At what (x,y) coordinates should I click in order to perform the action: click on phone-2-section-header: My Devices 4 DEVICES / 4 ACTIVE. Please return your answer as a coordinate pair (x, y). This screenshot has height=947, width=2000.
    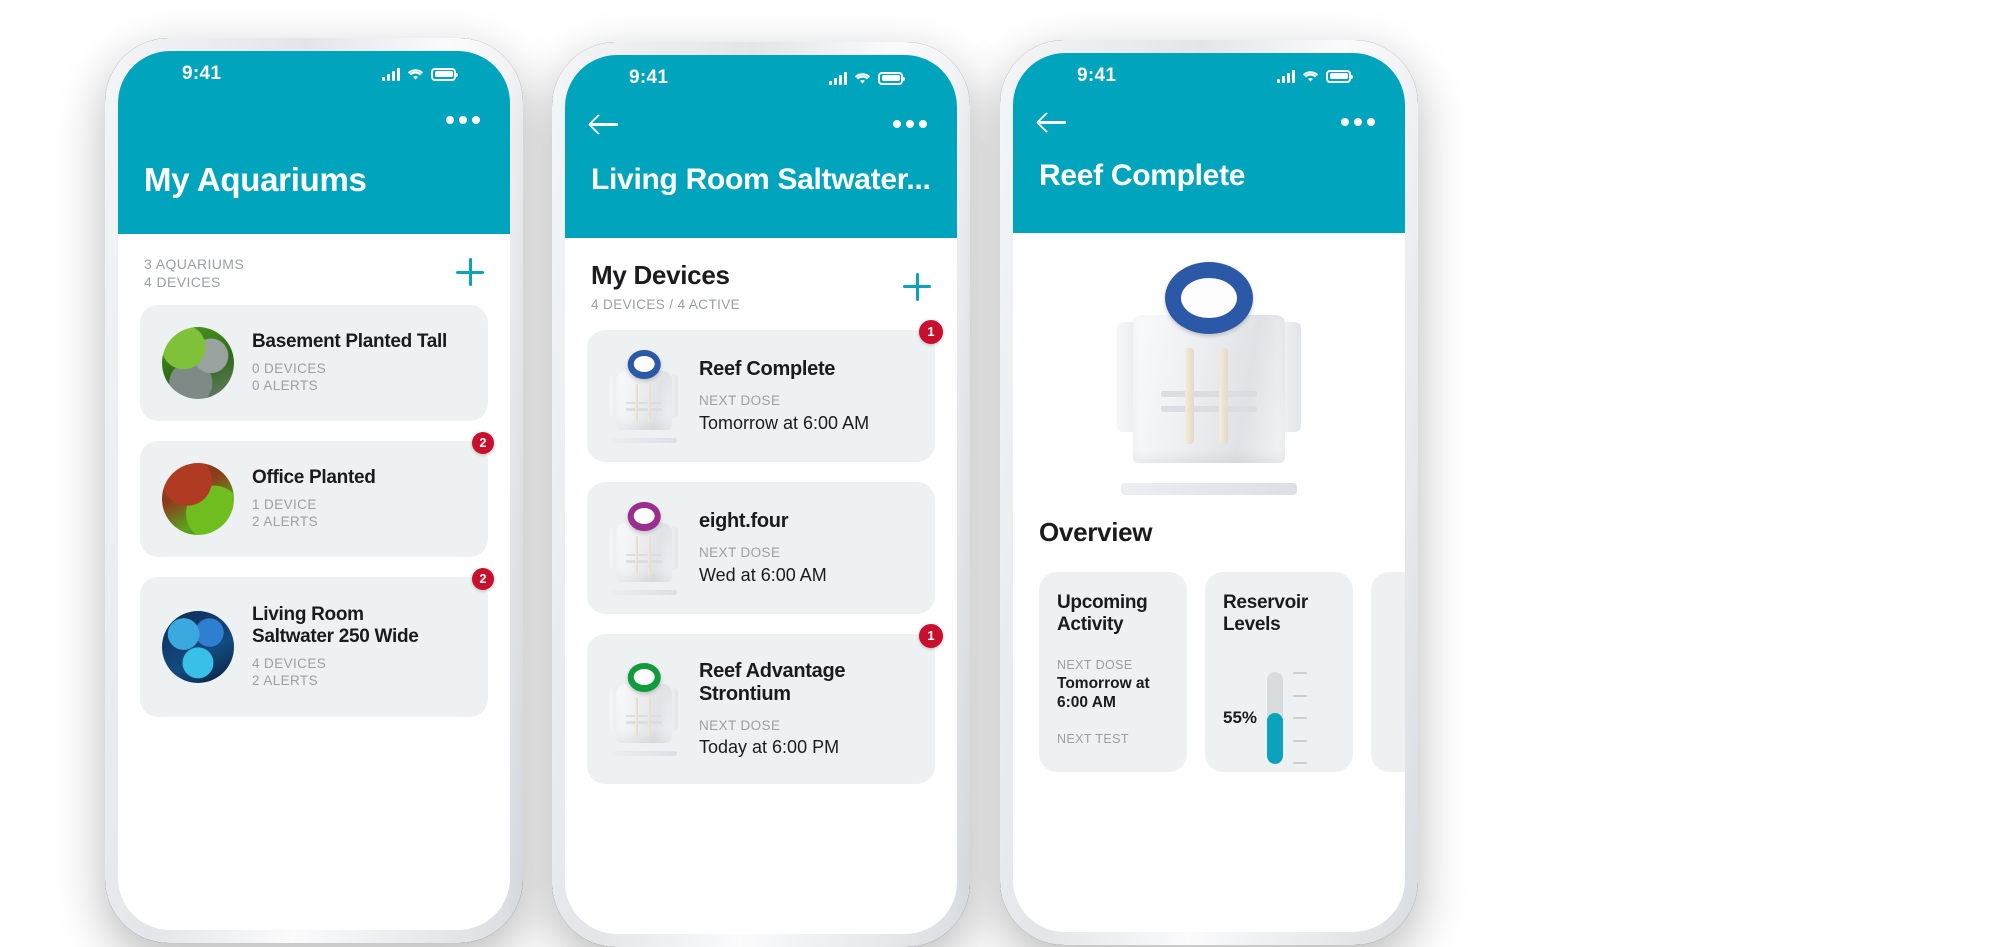
    Looking at the image, I should click on (761, 287).